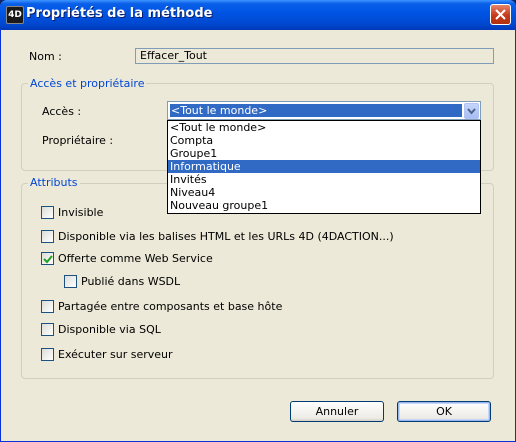  Describe the element at coordinates (70, 281) in the screenshot. I see `wsdl-checkbox` at that location.